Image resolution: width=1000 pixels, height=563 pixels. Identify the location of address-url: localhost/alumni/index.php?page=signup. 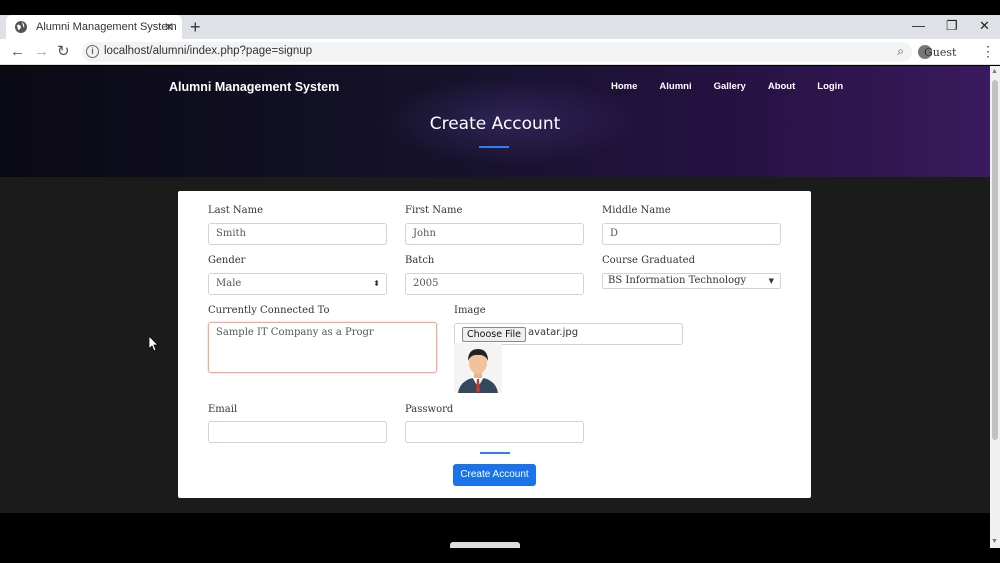
(208, 51).